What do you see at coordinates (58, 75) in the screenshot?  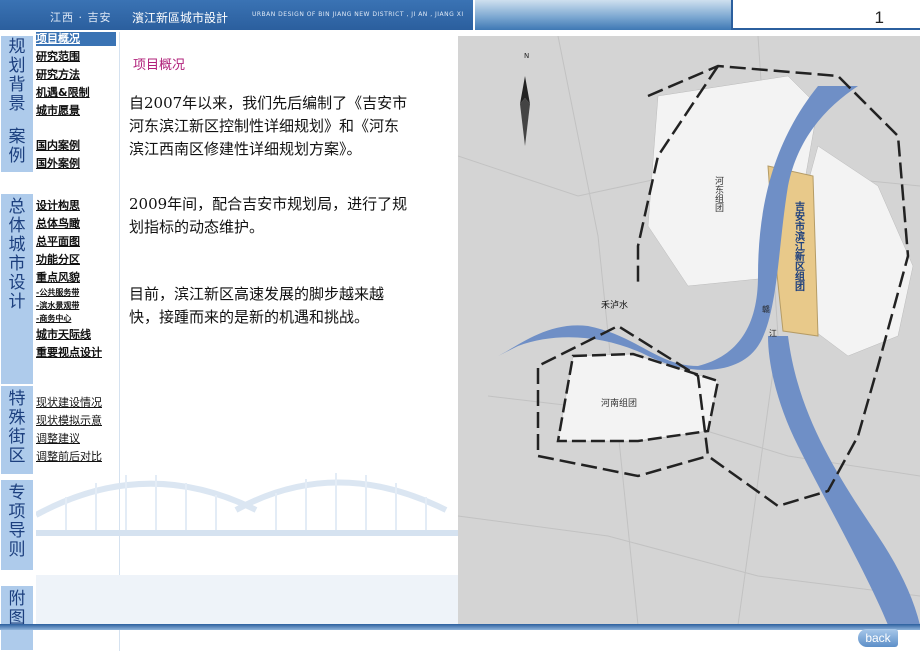 I see `nav-item-study-method: 研究方法` at bounding box center [58, 75].